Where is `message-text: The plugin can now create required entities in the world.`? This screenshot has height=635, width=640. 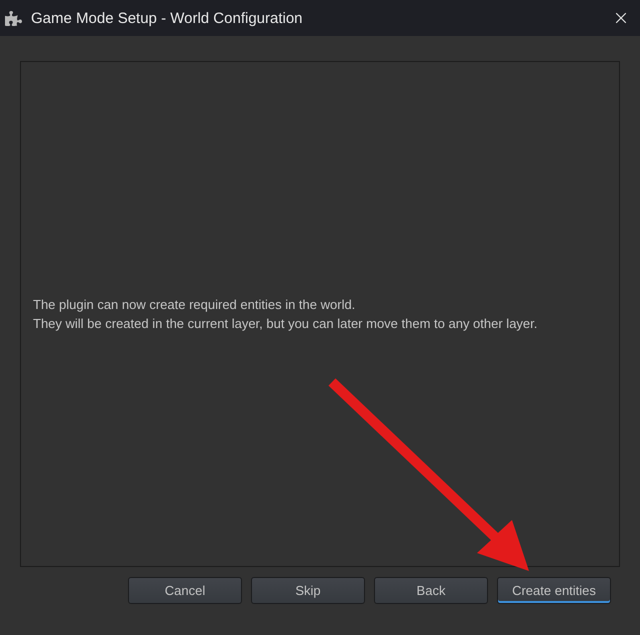
message-text: The plugin can now create required entities in the world. is located at coordinates (194, 305).